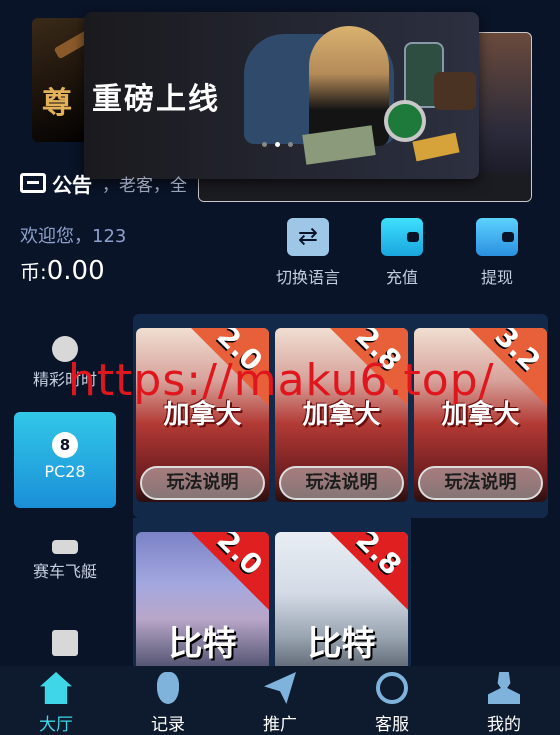 This screenshot has height=735, width=560. I want to click on tab-mine: 我的, so click(504, 703).